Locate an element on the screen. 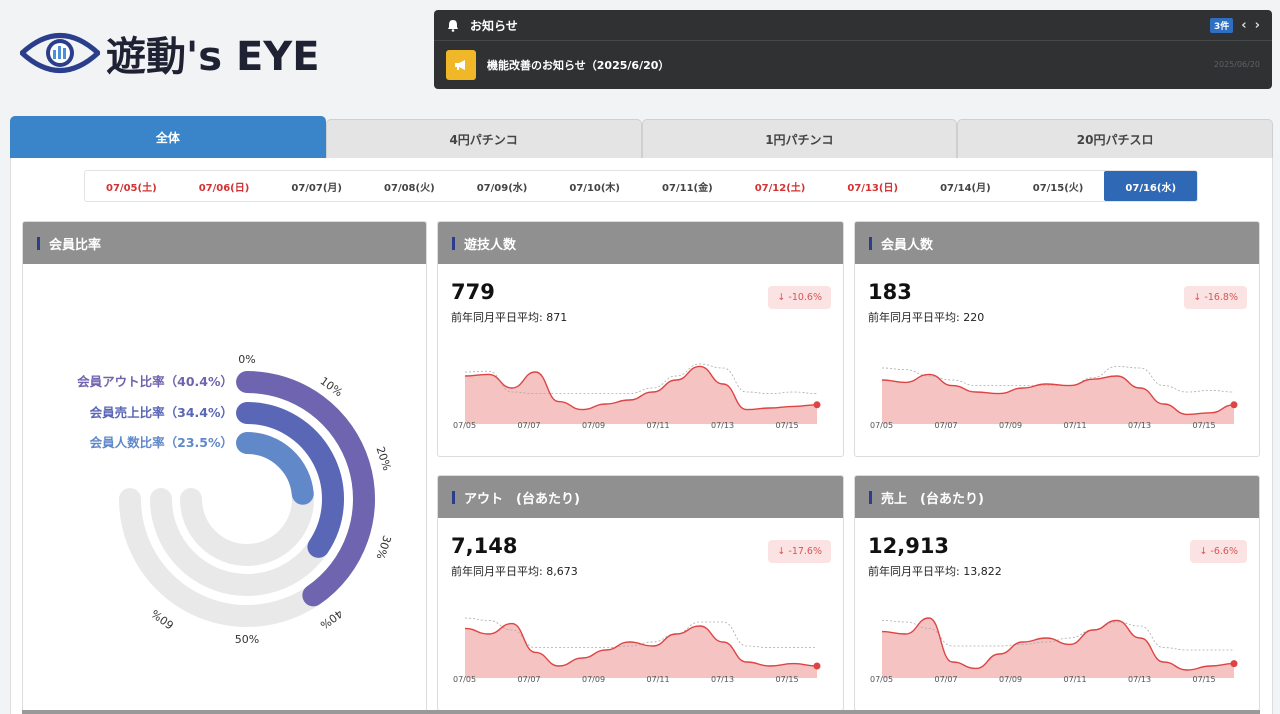  radial-bar is located at coordinates (275, 468).